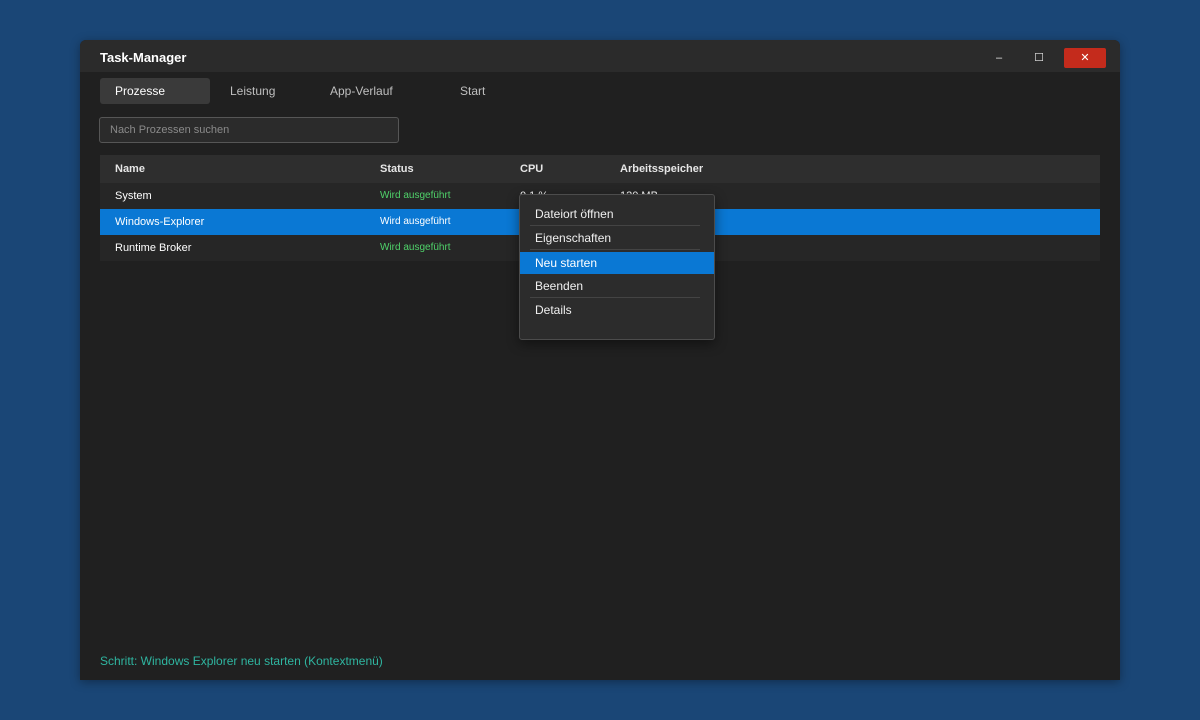 This screenshot has width=1200, height=720. Describe the element at coordinates (600, 56) in the screenshot. I see `title-bar: Task-Manager – ☐ ✕` at that location.